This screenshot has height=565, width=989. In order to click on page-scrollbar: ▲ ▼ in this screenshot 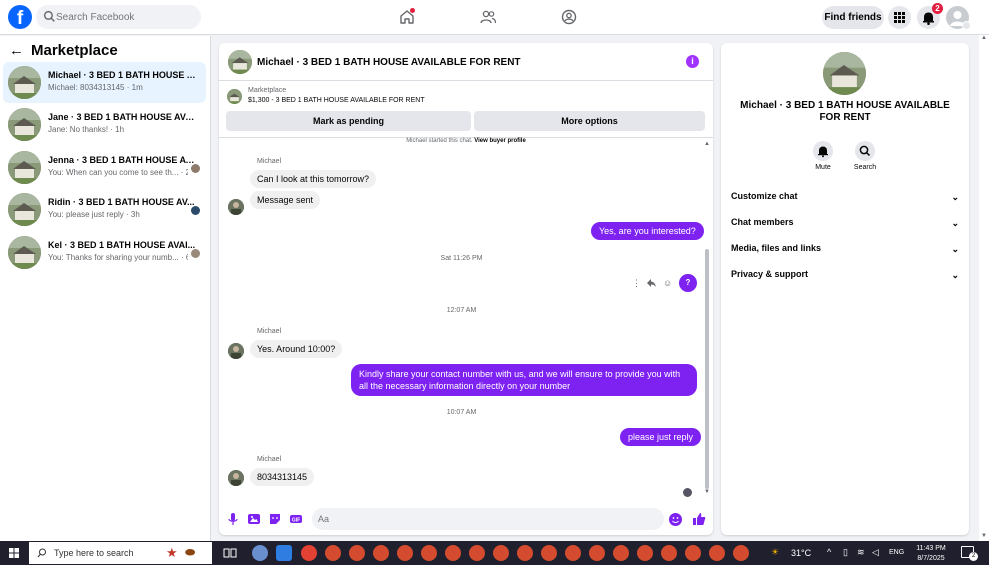, I will do `click(984, 288)`.